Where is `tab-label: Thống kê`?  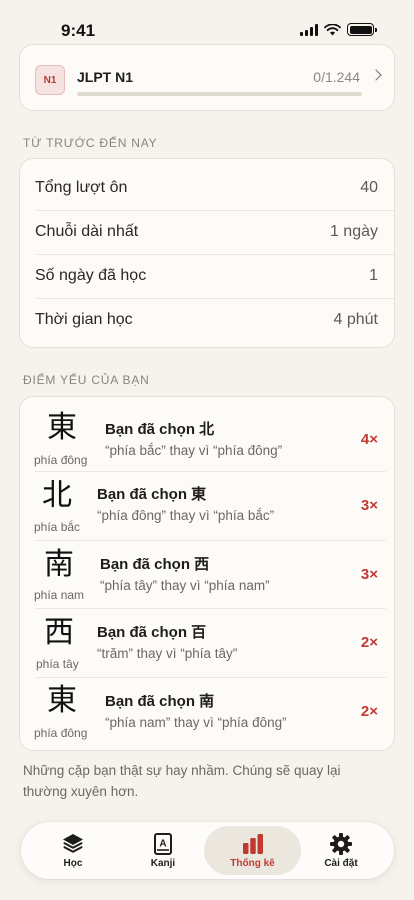
tab-label: Thống kê is located at coordinates (252, 863).